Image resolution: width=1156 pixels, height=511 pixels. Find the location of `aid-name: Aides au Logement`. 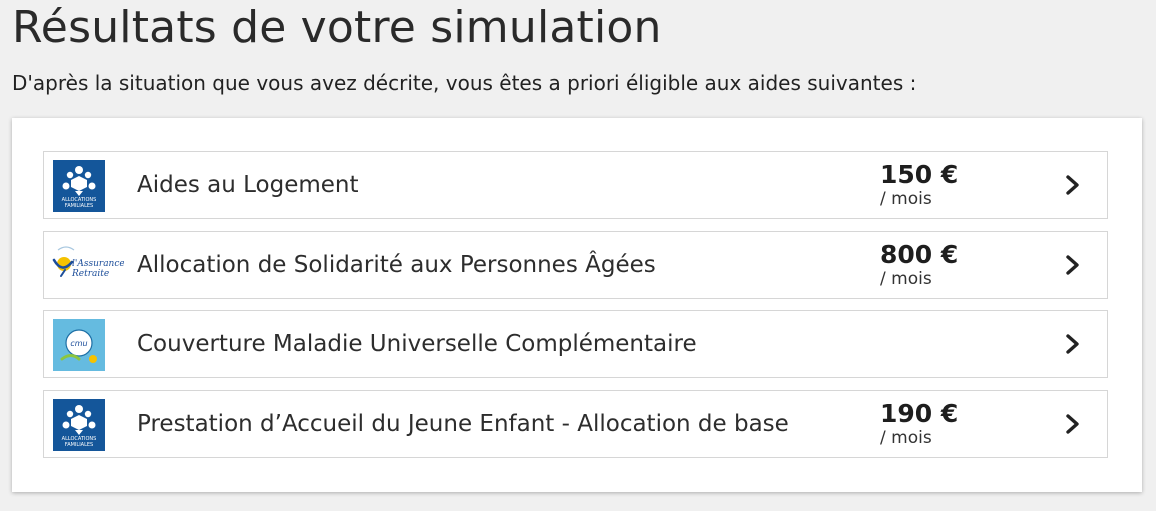

aid-name: Aides au Logement is located at coordinates (248, 185).